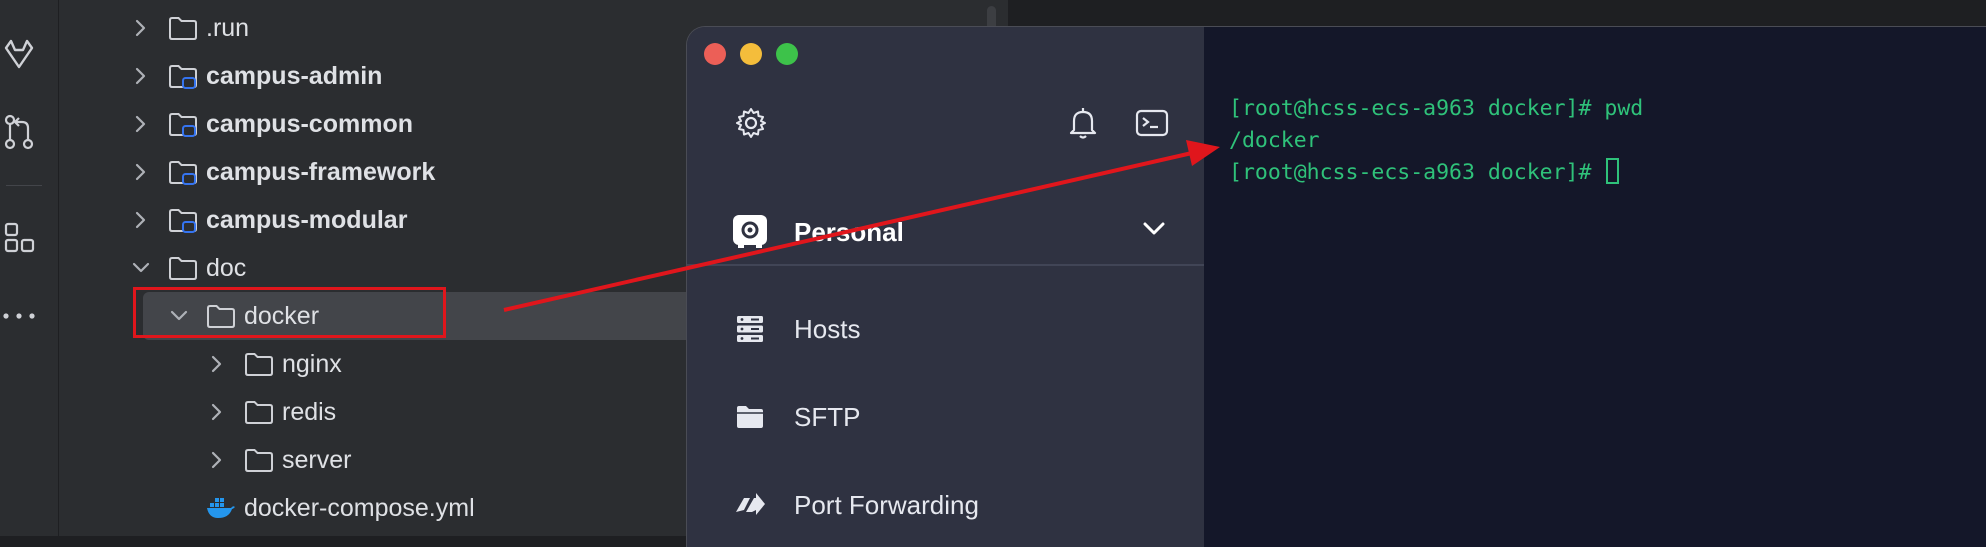 The height and width of the screenshot is (547, 1986). I want to click on zoom-window-button, so click(787, 54).